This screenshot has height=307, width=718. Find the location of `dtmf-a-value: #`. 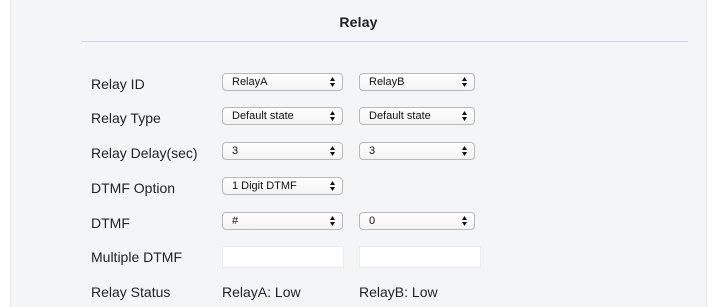

dtmf-a-value: # is located at coordinates (235, 221).